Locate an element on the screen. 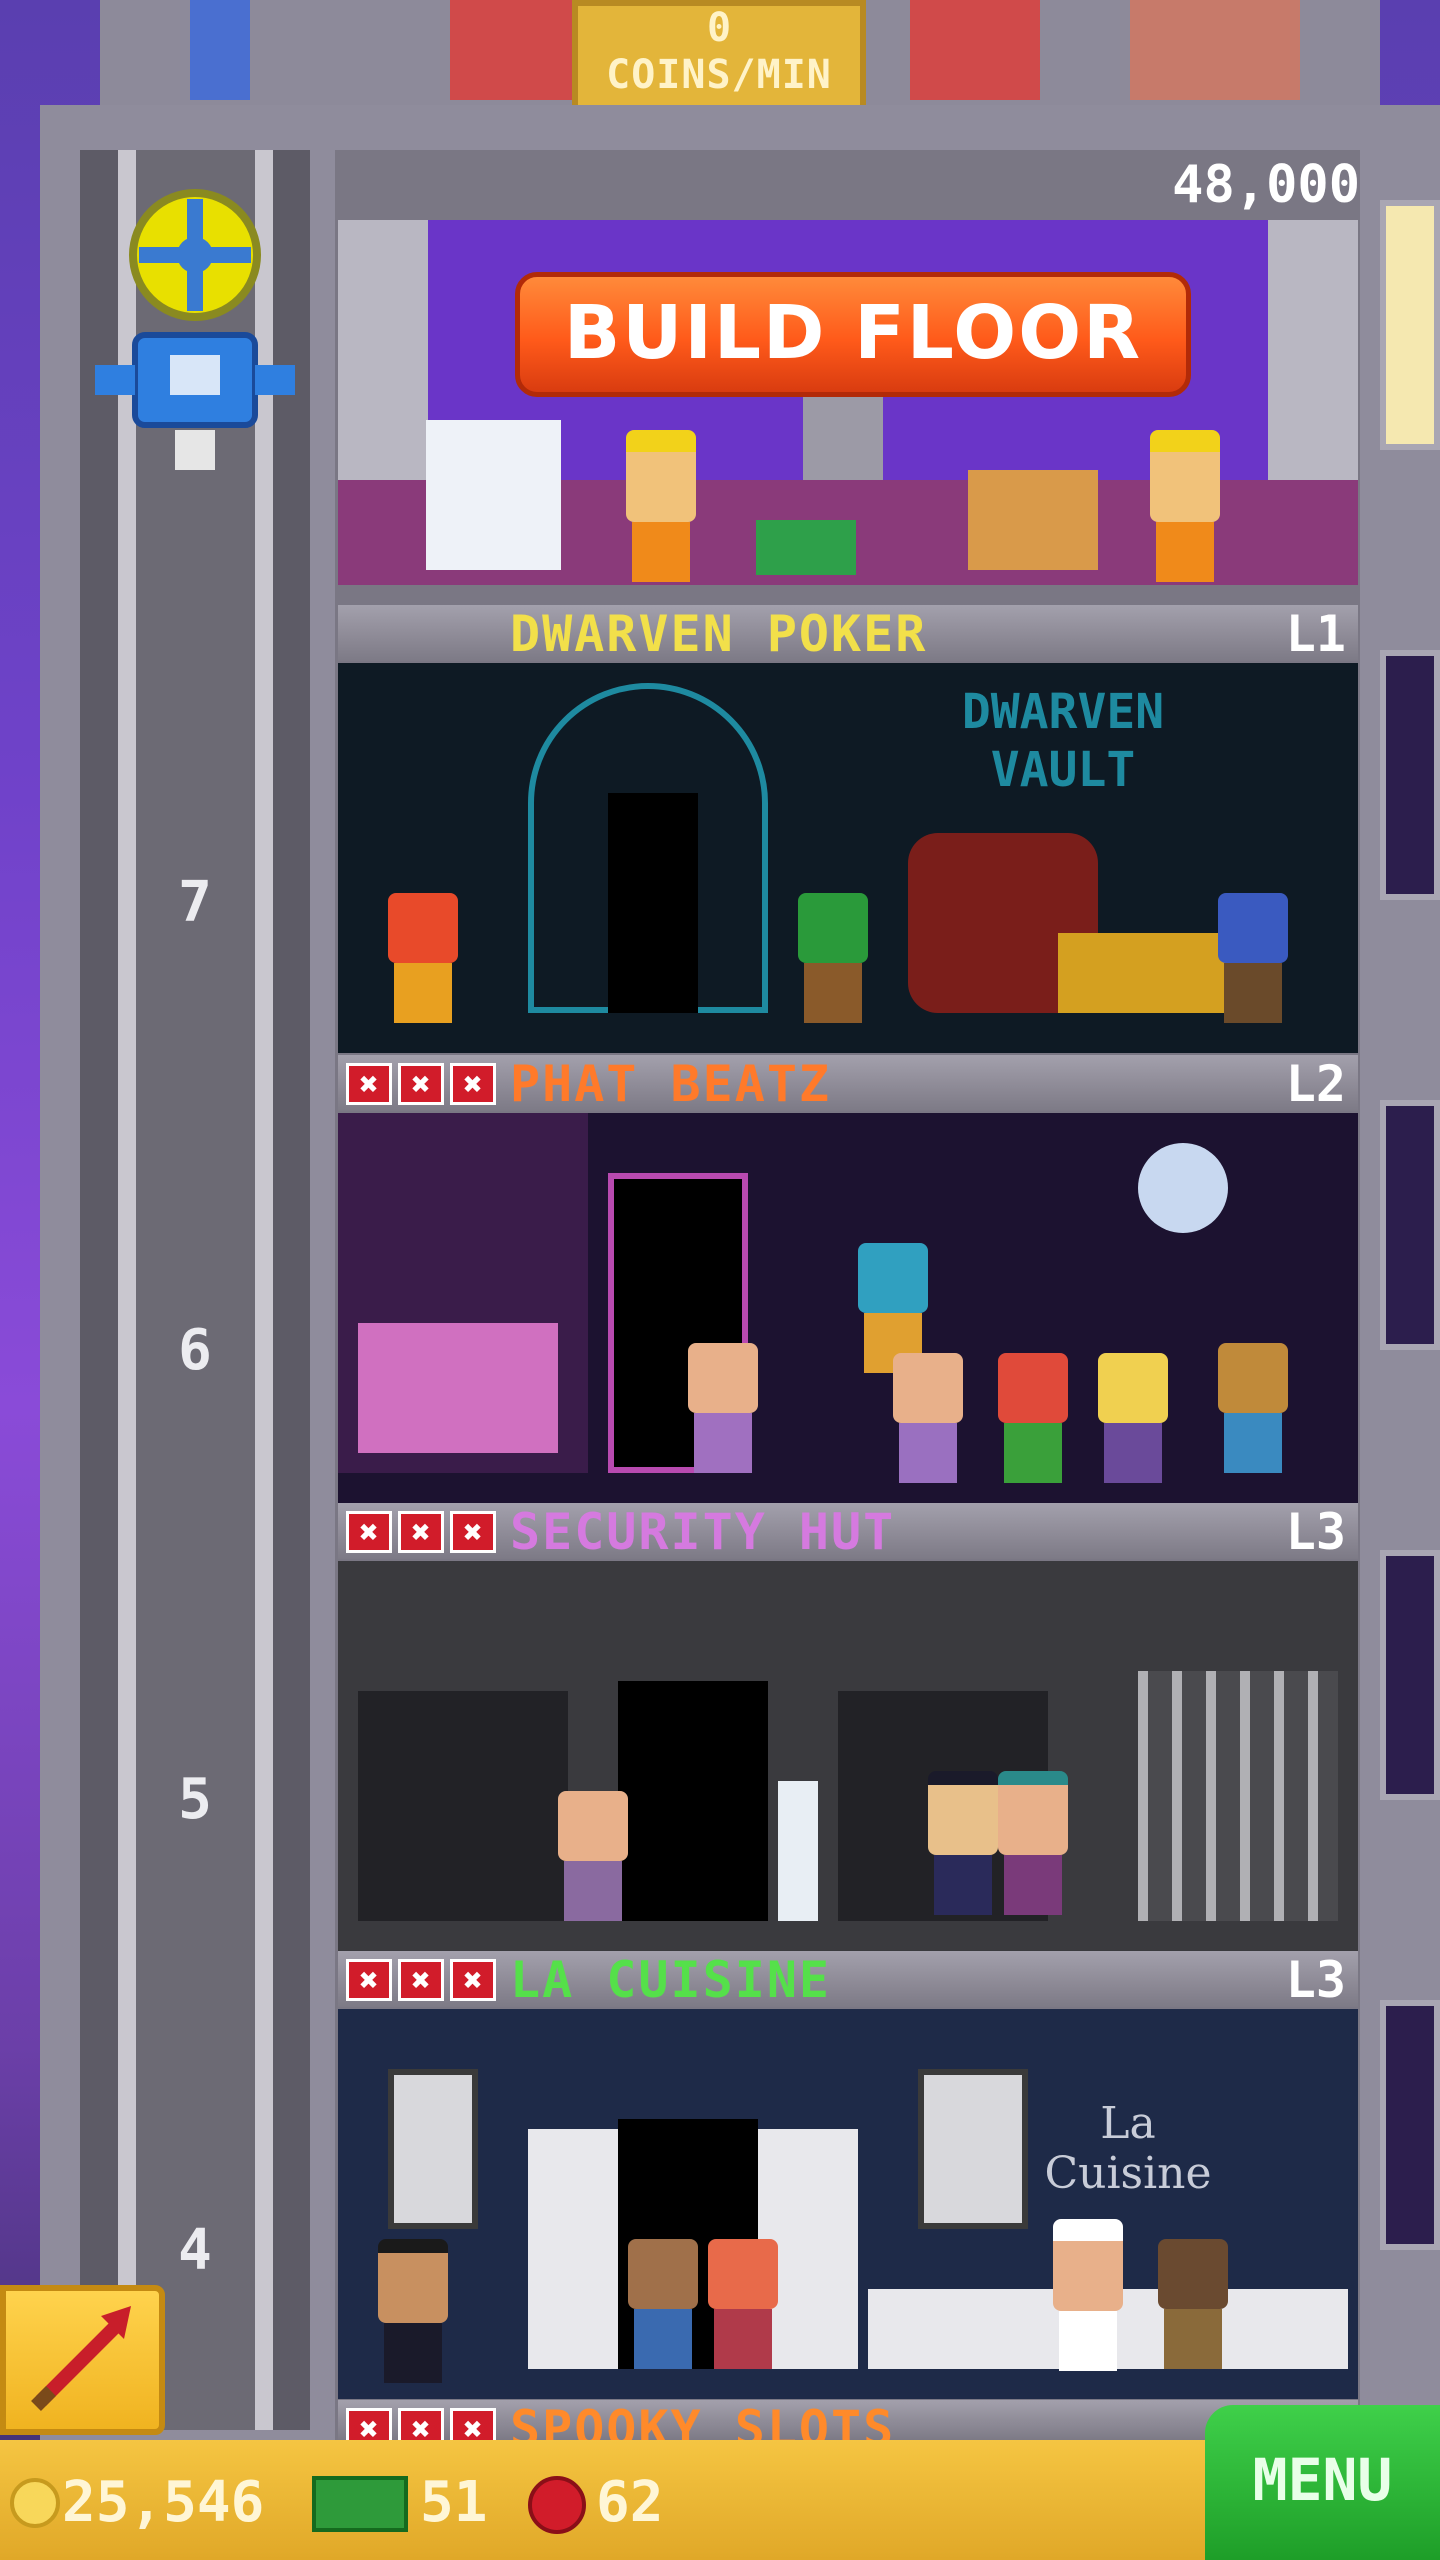  floor-name: LA CUISINE is located at coordinates (671, 1980).